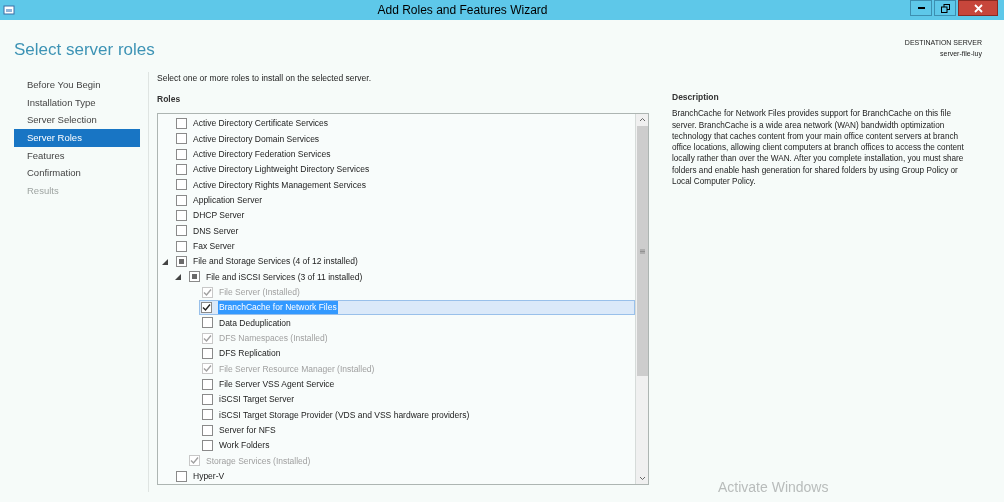 The height and width of the screenshot is (502, 1004). I want to click on role-item: Active Directory Lightweight Directory Services, so click(275, 170).